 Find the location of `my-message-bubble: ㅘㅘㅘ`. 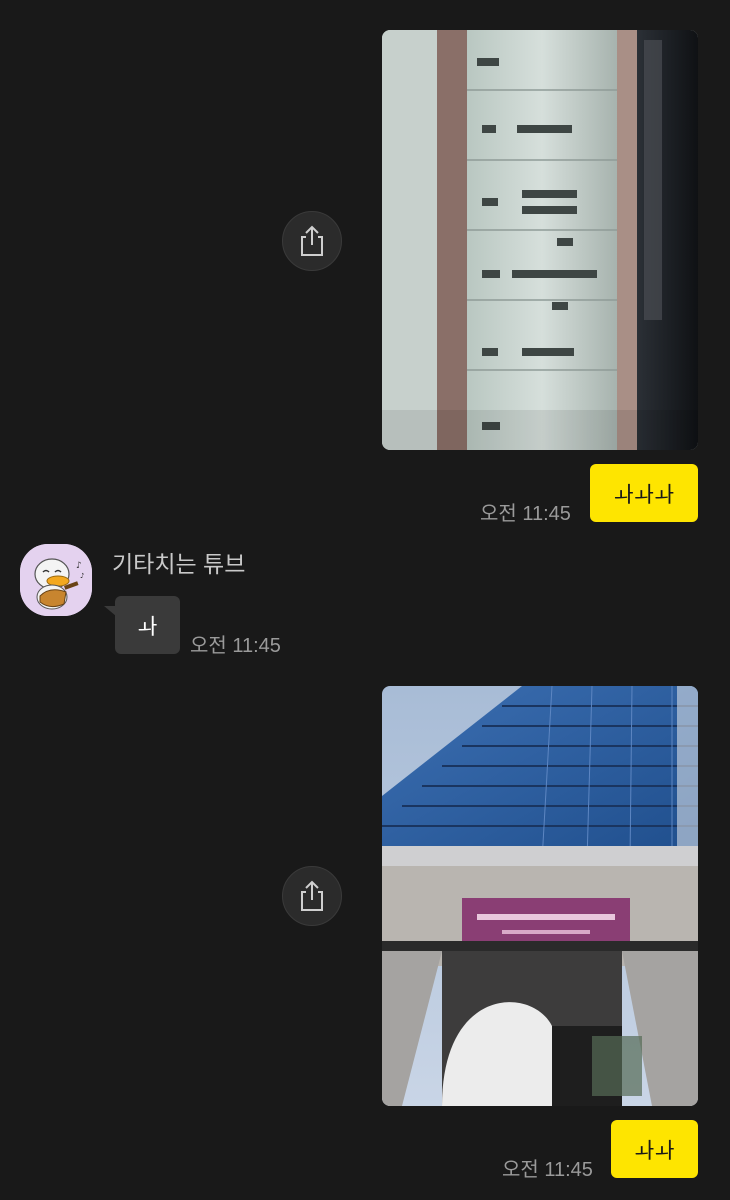

my-message-bubble: ㅘㅘㅘ is located at coordinates (644, 493).